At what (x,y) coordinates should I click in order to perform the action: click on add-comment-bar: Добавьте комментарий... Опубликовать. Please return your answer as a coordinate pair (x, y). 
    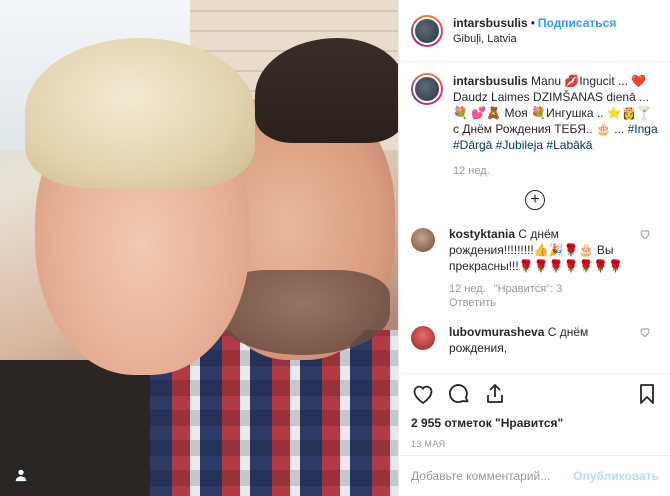
    Looking at the image, I should click on (534, 475).